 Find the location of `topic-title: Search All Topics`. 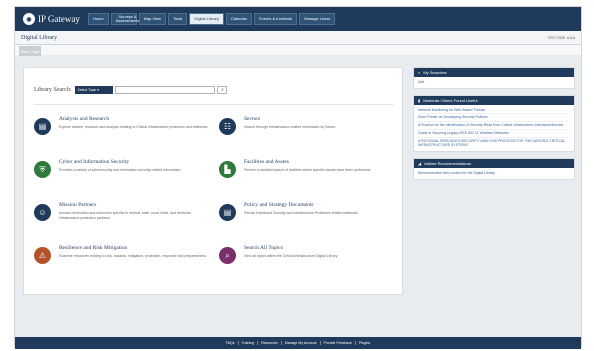

topic-title: Search All Topics is located at coordinates (319, 248).